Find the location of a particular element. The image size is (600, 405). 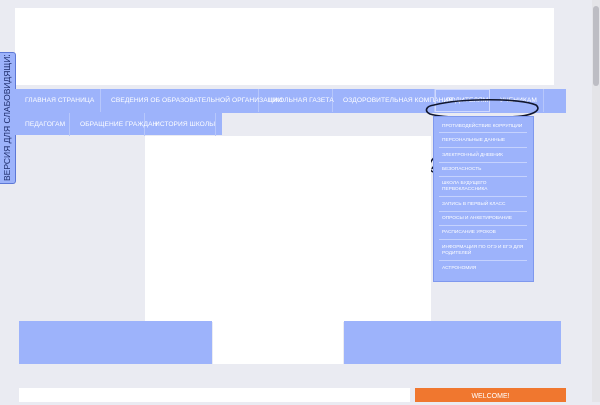

dropdown-item-surveys: ОПРОСЫ И АНКЕТИРОВАНИЕ is located at coordinates (483, 219).